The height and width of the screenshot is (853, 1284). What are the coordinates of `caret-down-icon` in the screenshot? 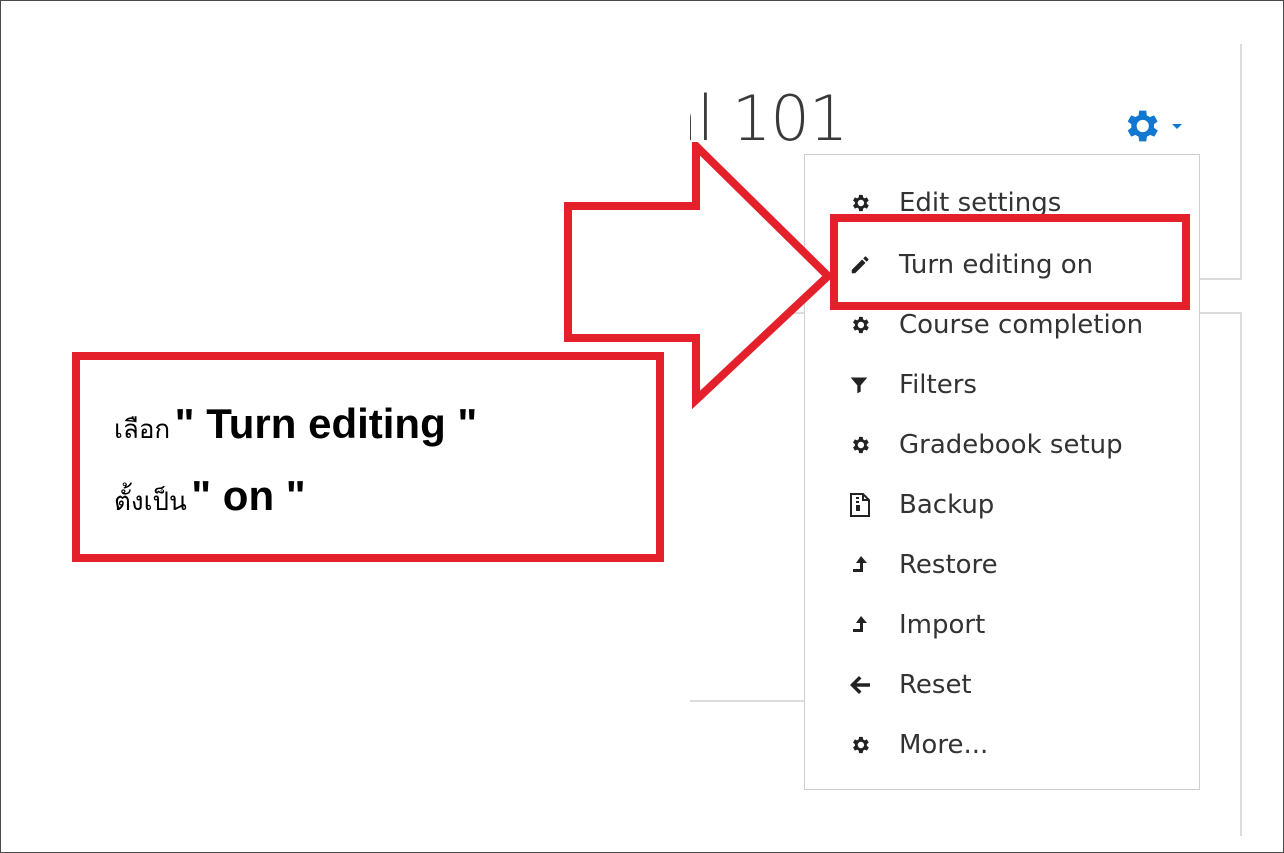 It's located at (1177, 126).